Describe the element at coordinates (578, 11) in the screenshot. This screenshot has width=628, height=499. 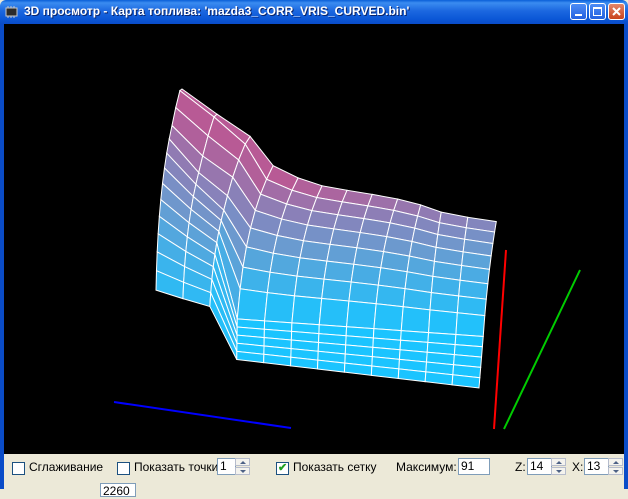
I see `minimize-button` at that location.